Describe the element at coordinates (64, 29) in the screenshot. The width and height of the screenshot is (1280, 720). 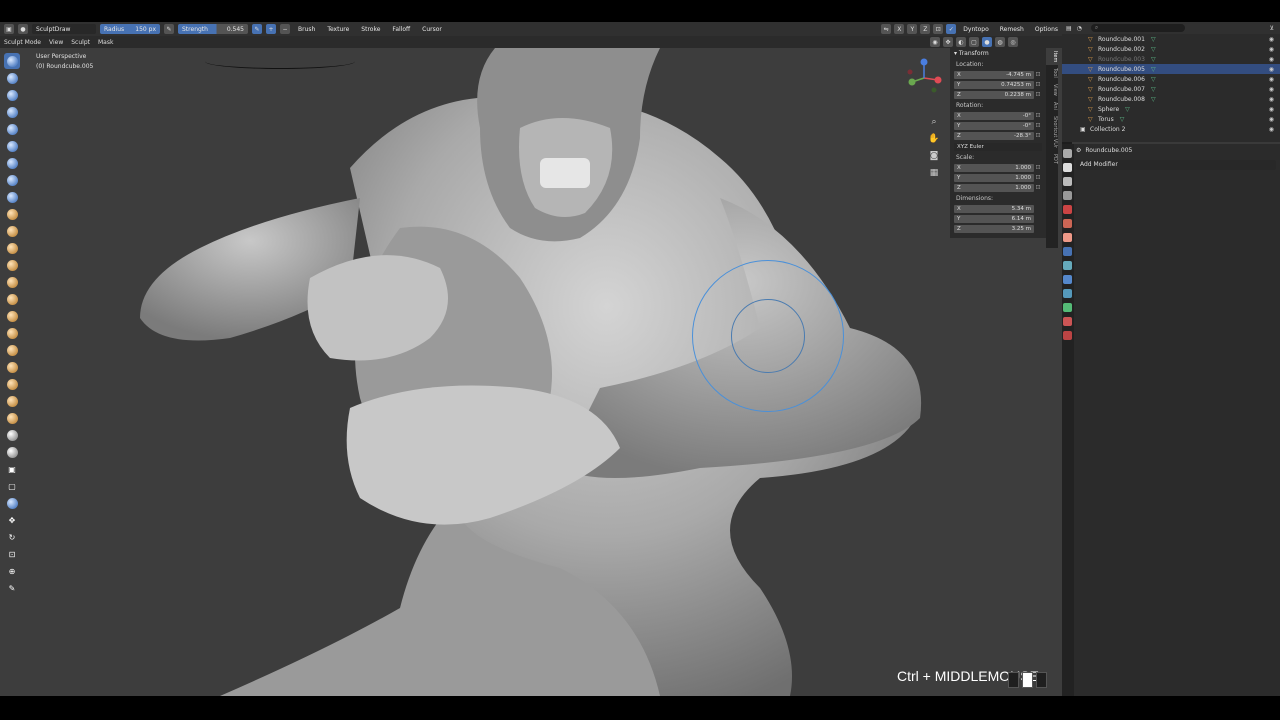
I see `brush-name-field: SculptDraw` at that location.